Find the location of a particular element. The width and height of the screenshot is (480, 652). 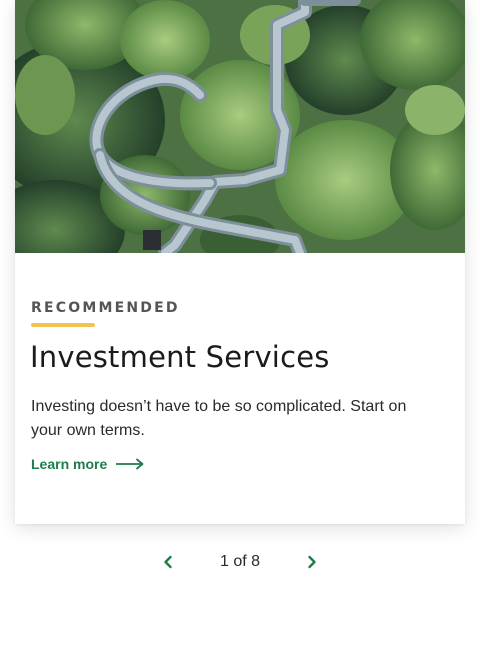

learn-more-link: Learn more is located at coordinates (88, 464).